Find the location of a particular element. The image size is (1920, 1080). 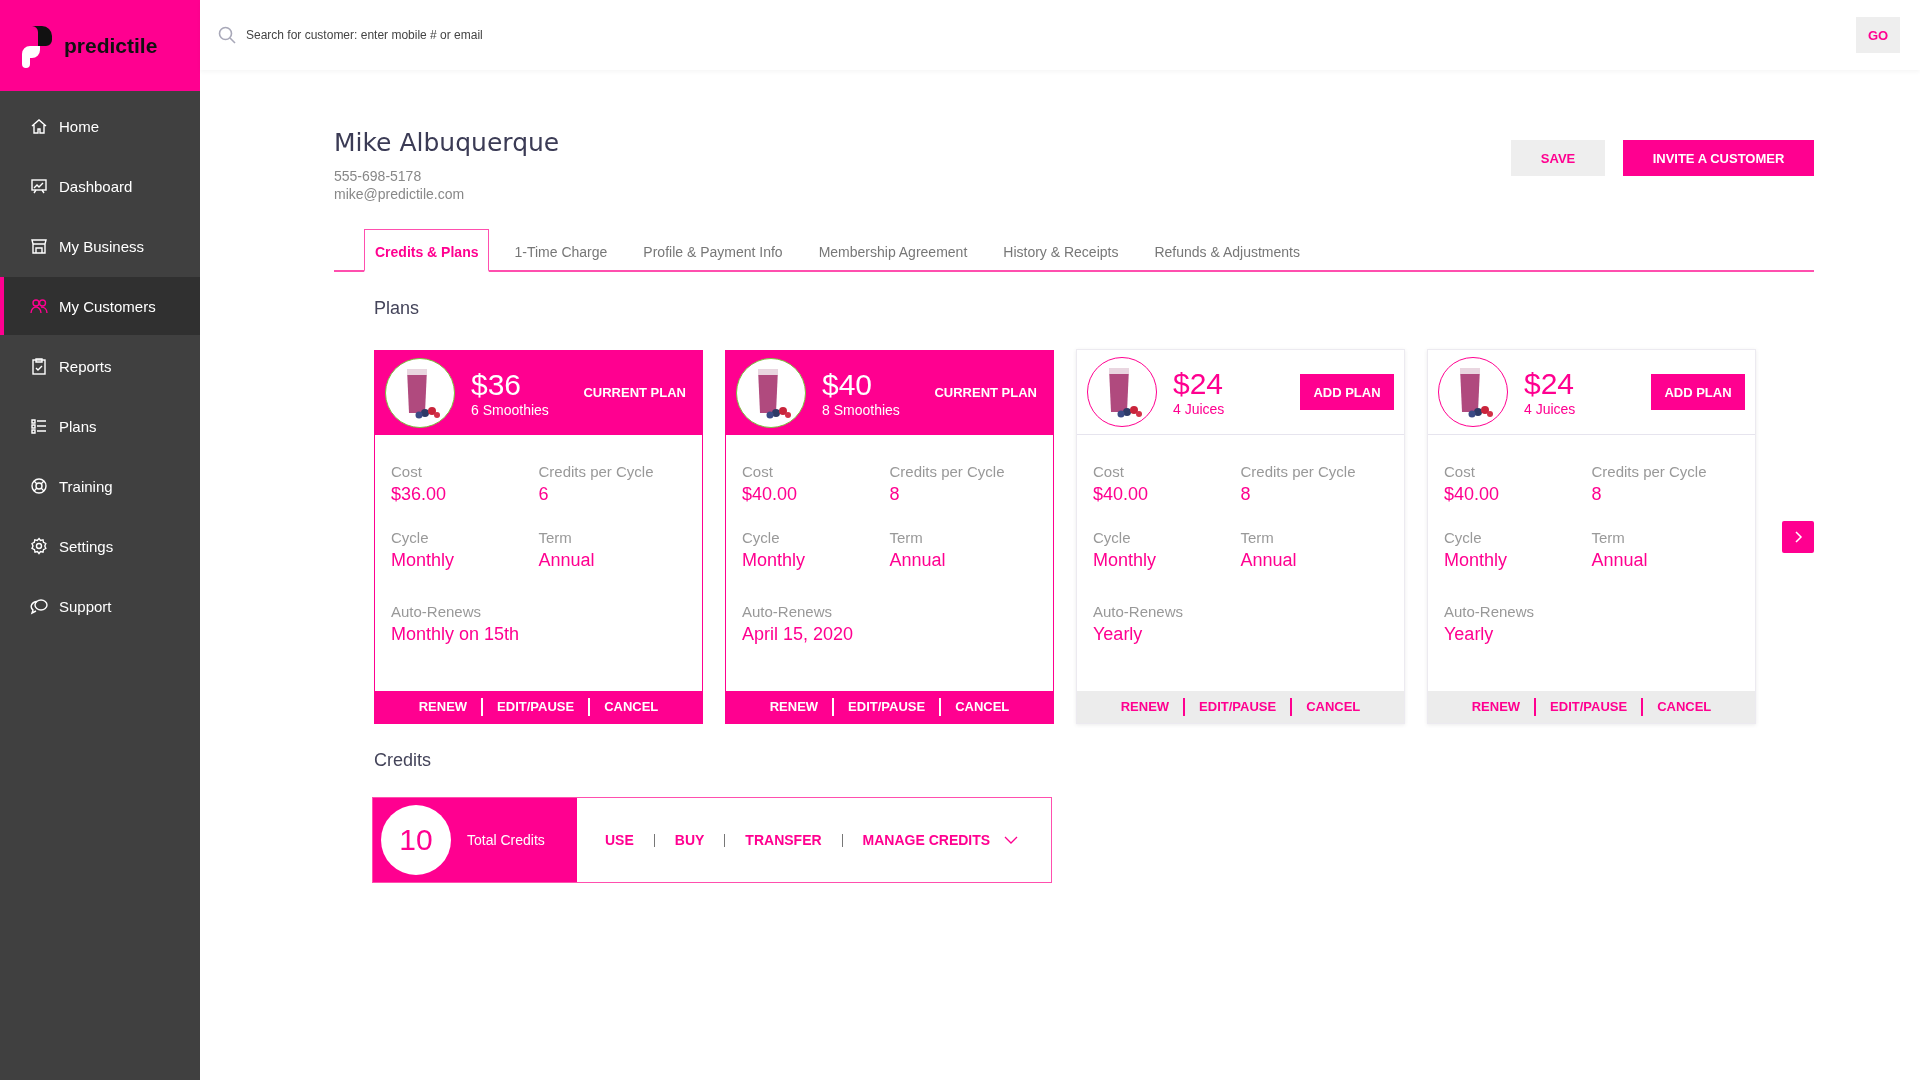

field-value: 6 is located at coordinates (544, 494).